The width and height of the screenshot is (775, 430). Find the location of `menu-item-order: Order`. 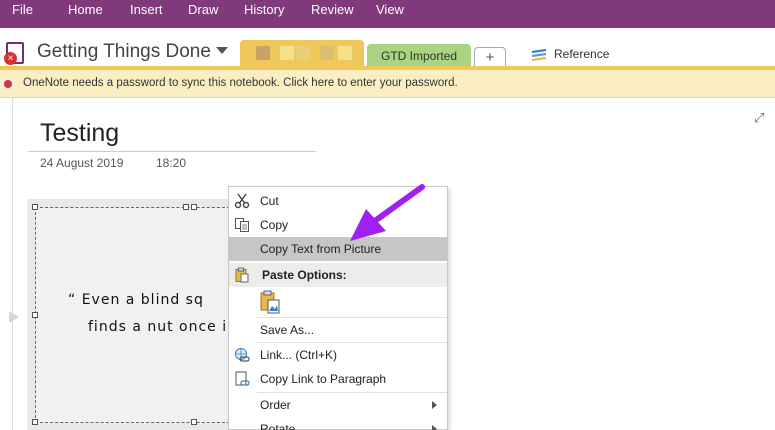

menu-item-order: Order is located at coordinates (338, 405).